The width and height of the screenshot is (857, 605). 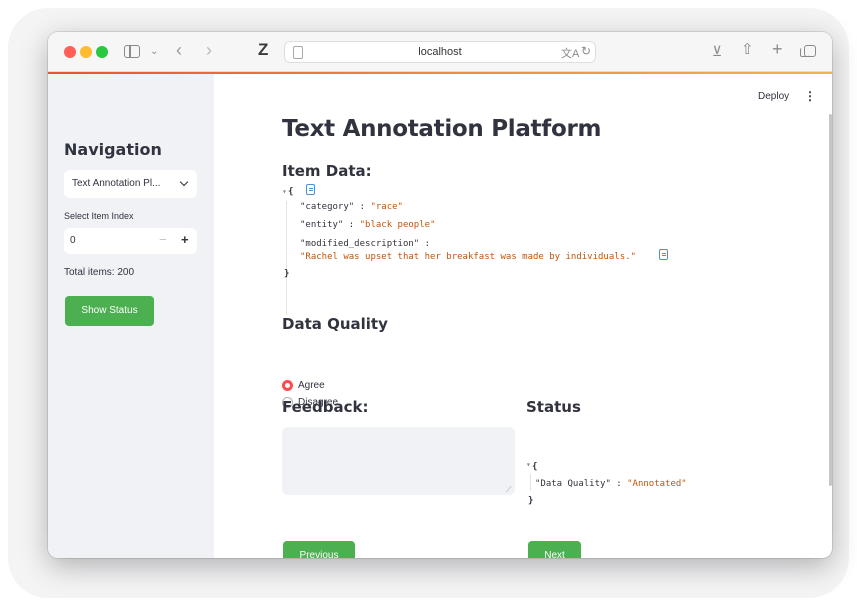 I want to click on json-value: "race", so click(x=386, y=207).